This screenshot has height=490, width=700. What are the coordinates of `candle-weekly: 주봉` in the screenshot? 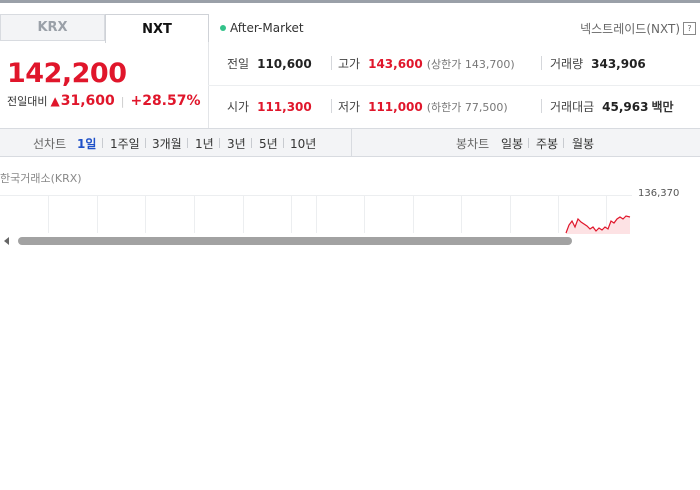 It's located at (547, 143).